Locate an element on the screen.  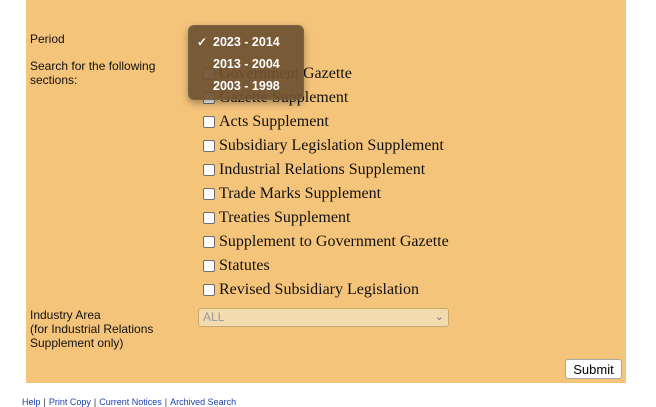
period-option: ✓ 2023 - 2014 is located at coordinates (246, 42).